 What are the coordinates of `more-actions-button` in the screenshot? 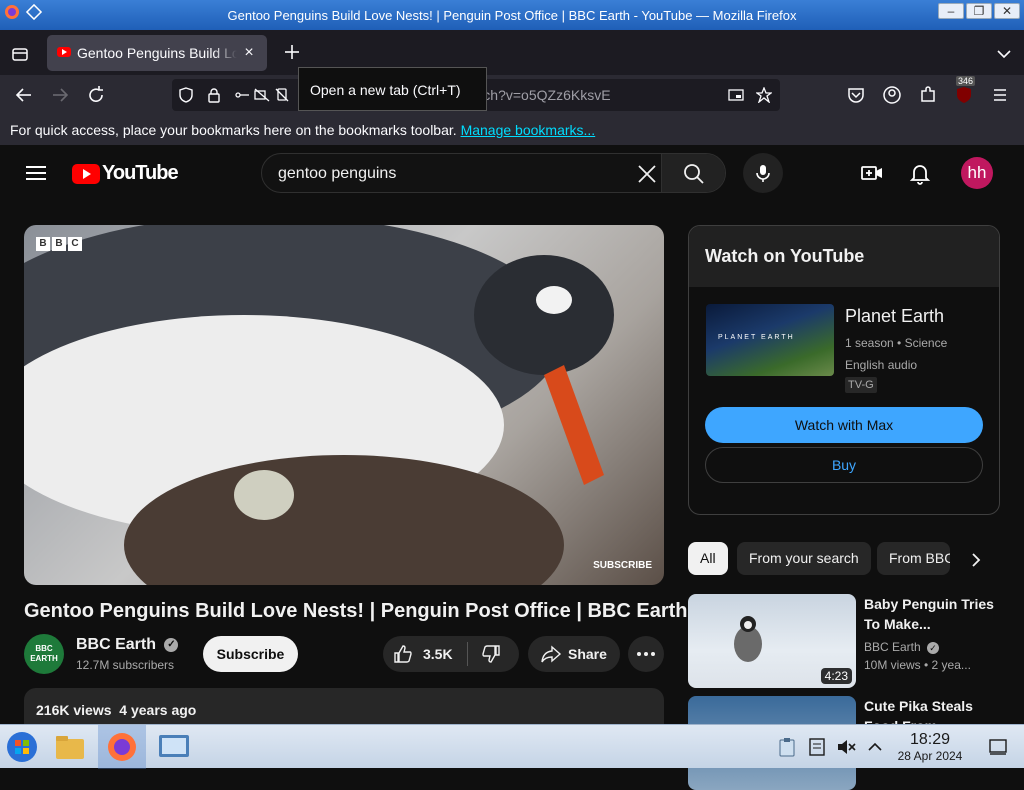 It's located at (646, 654).